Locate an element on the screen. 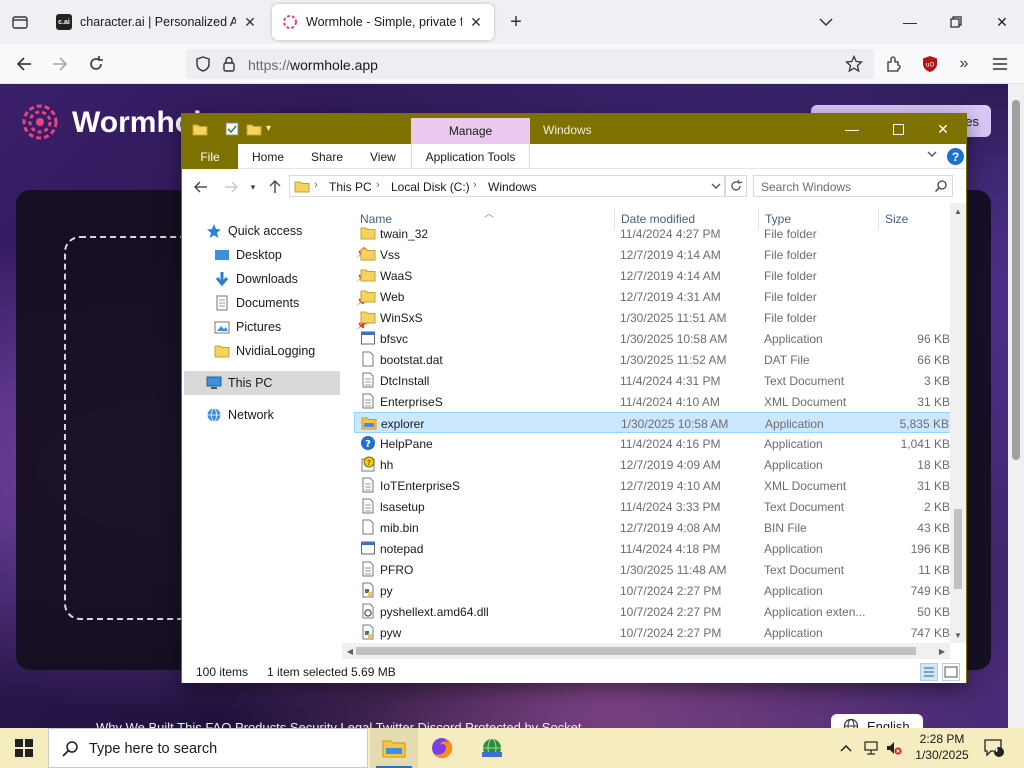 This screenshot has height=768, width=1024. address-bar: › This PC › Local Disk (C:) › Windows is located at coordinates (507, 186).